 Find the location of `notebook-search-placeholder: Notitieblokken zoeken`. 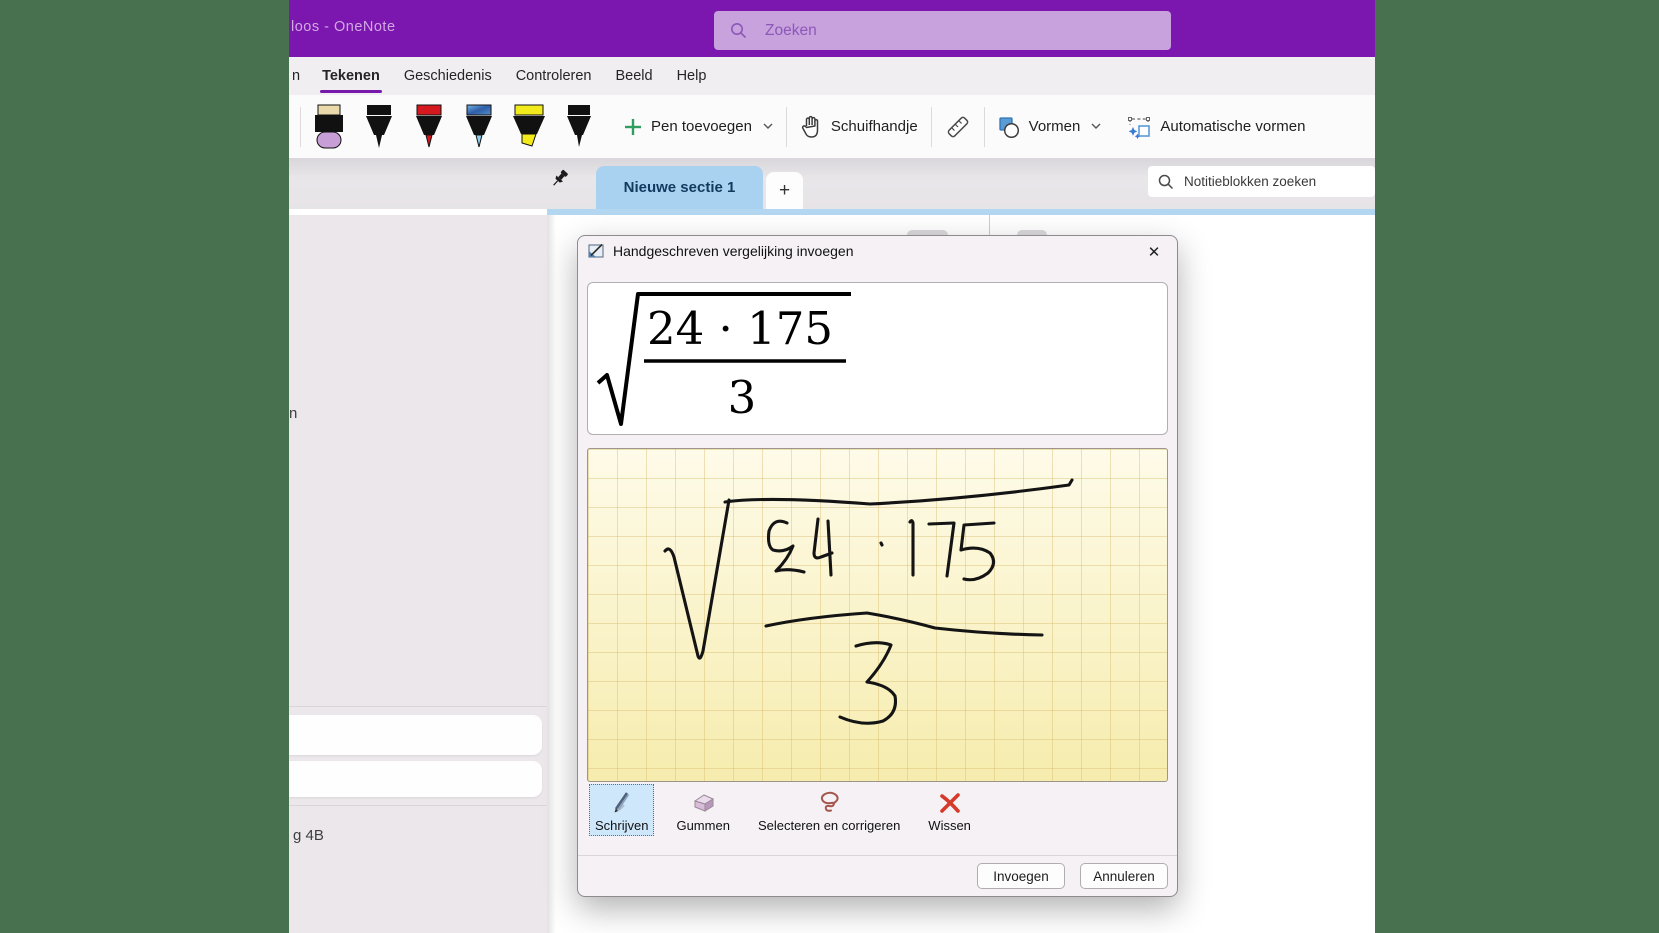

notebook-search-placeholder: Notitieblokken zoeken is located at coordinates (1250, 181).